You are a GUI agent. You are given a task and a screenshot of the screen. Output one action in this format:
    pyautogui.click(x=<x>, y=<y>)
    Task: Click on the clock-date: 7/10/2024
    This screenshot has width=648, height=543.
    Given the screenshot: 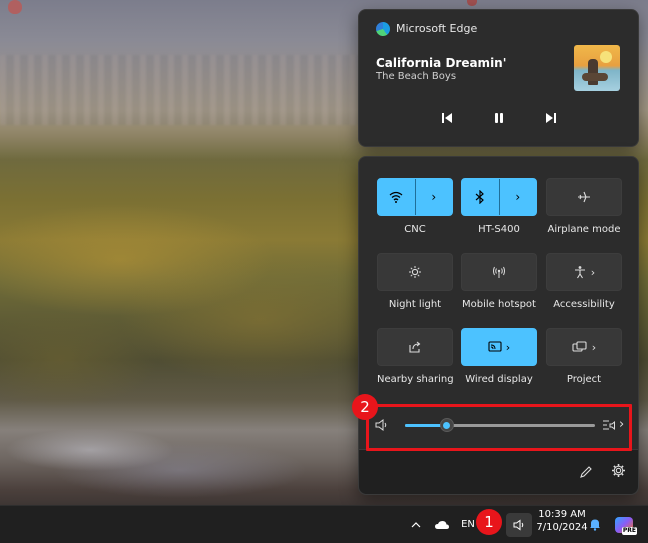 What is the action you would take?
    pyautogui.click(x=562, y=527)
    